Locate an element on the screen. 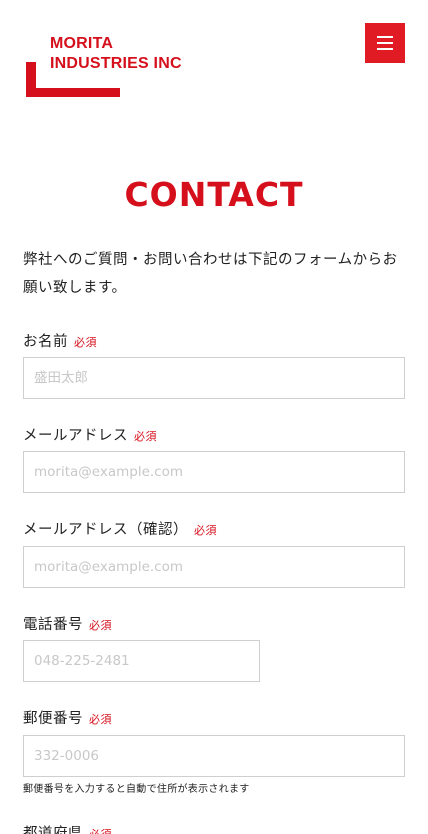 This screenshot has height=834, width=428. phone-label: 電話番号 必須 is located at coordinates (67, 623).